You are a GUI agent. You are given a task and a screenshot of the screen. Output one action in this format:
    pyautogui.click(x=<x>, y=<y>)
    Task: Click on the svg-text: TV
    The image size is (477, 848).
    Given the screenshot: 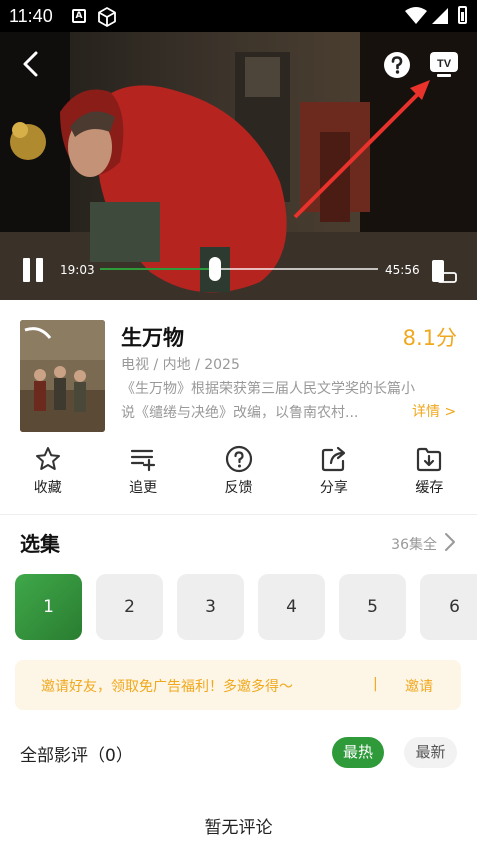 What is the action you would take?
    pyautogui.click(x=444, y=64)
    